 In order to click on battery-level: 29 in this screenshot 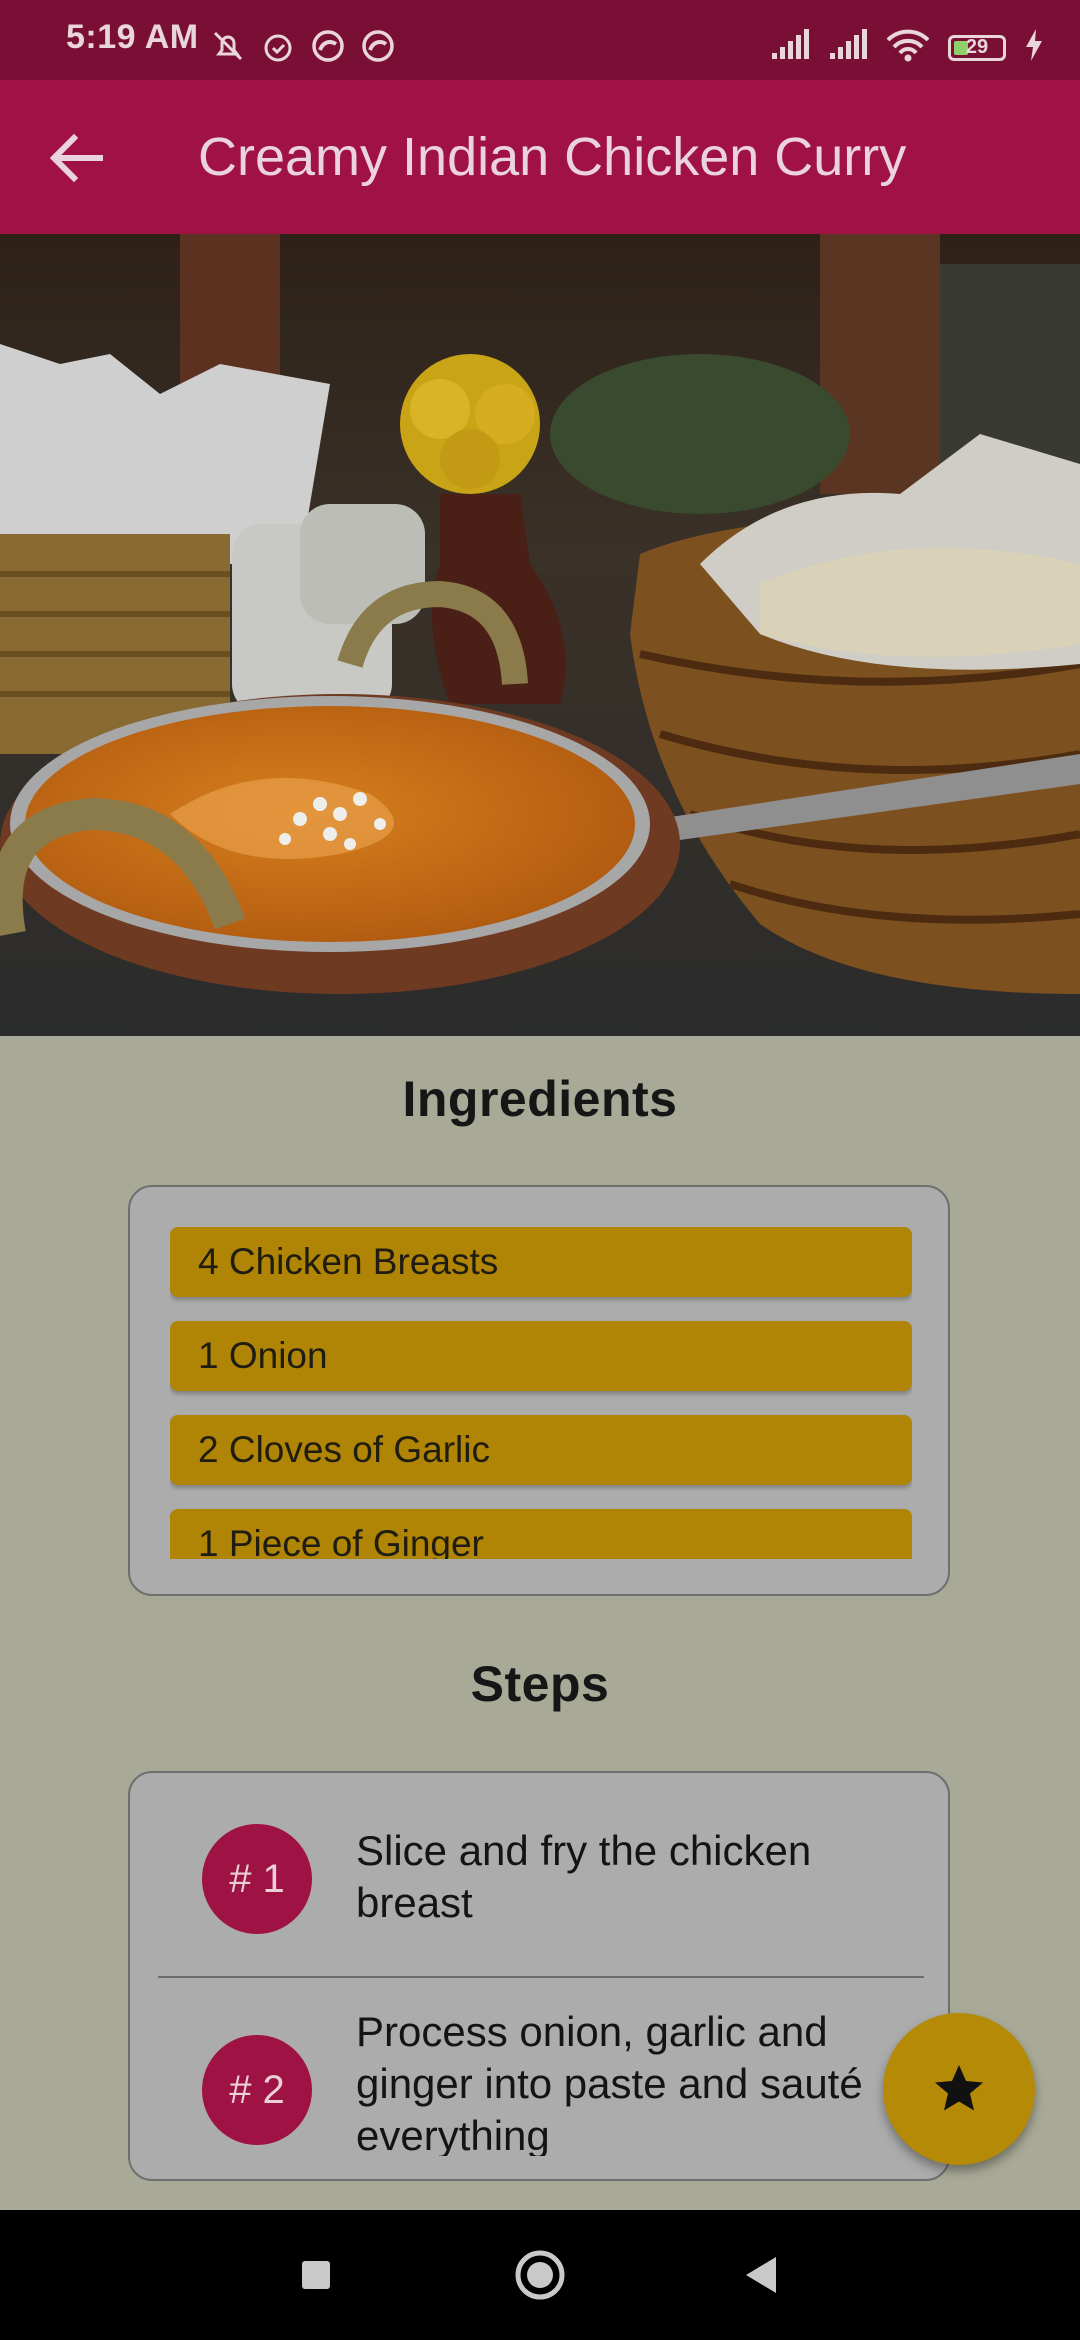, I will do `click(977, 47)`.